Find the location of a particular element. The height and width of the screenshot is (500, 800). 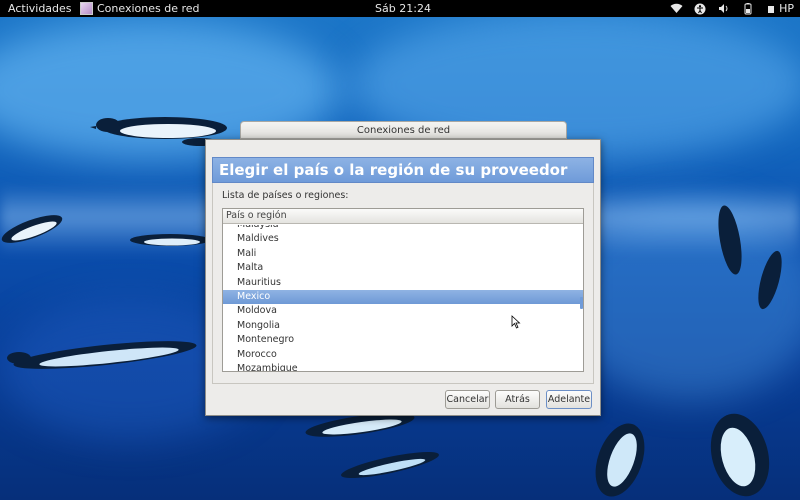

user-menu: HP is located at coordinates (786, 8).